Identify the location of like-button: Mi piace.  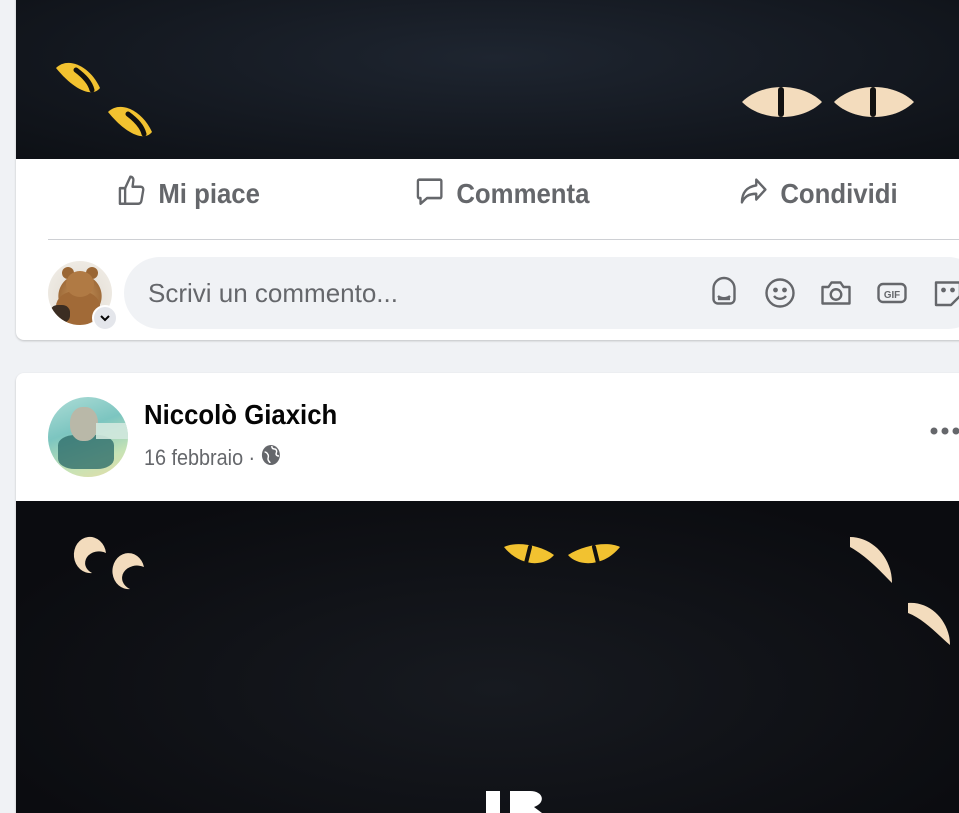
(188, 194).